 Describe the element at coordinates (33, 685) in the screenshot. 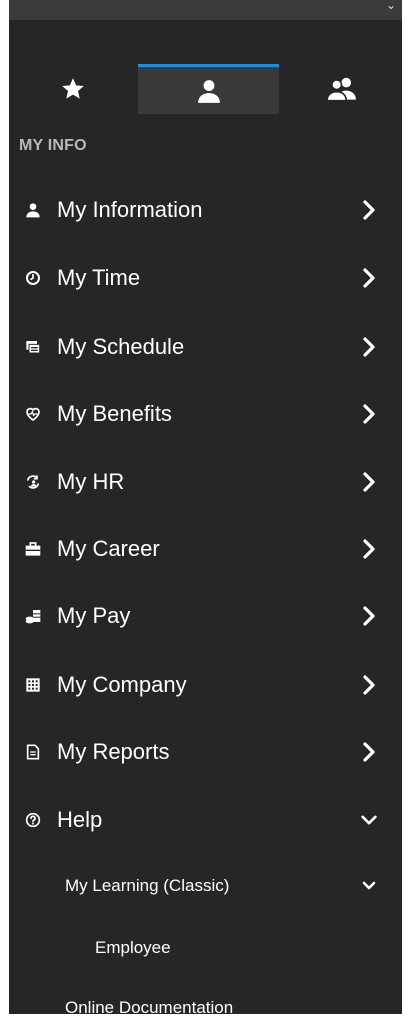

I see `building-icon` at that location.